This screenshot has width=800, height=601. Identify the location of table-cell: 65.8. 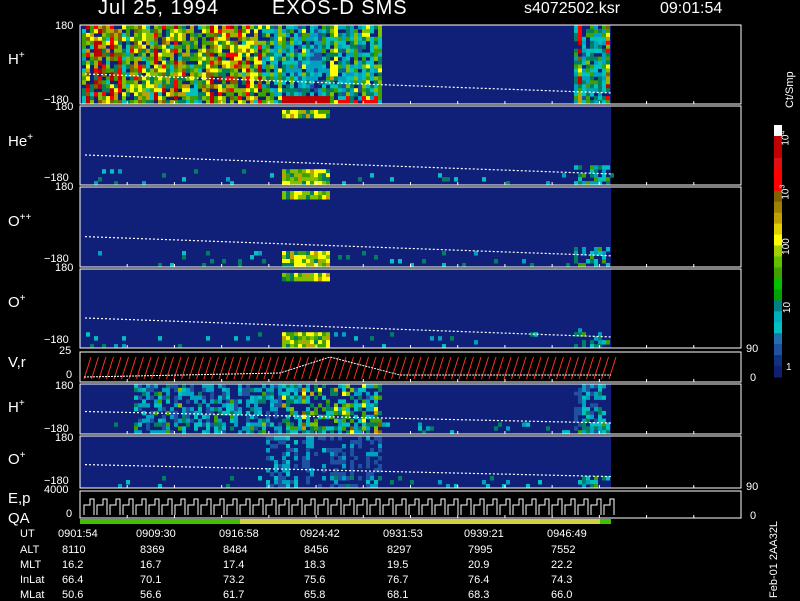
(315, 595).